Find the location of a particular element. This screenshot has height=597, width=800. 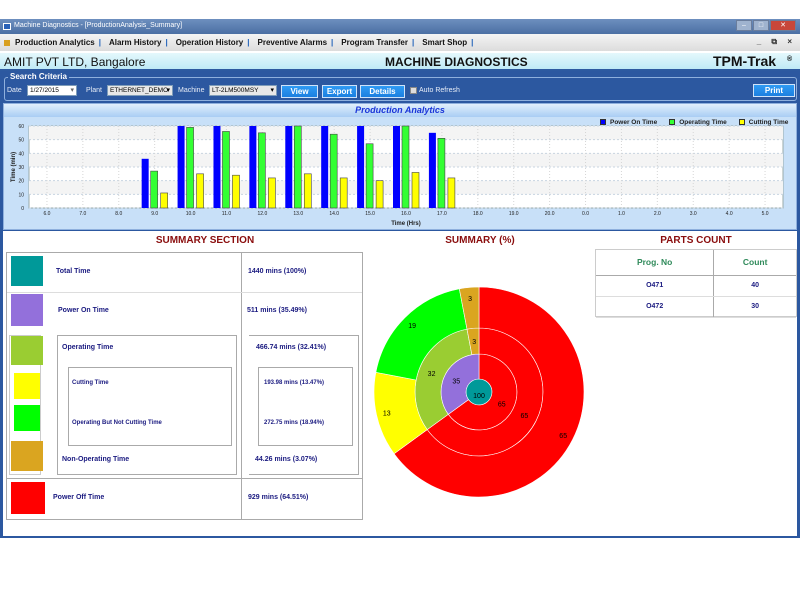

header-count: Count is located at coordinates (754, 263).